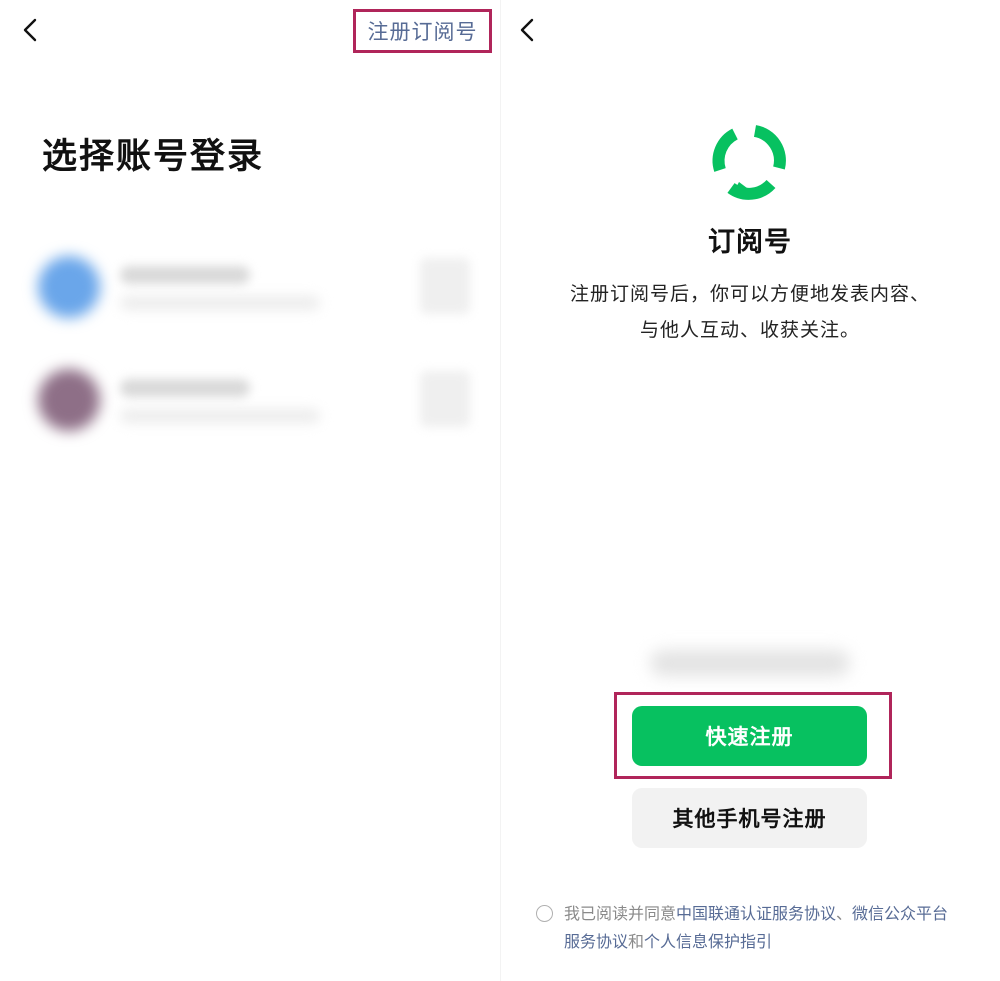 This screenshot has width=1000, height=981. Describe the element at coordinates (749, 736) in the screenshot. I see `quick-register-button: 快速注册` at that location.